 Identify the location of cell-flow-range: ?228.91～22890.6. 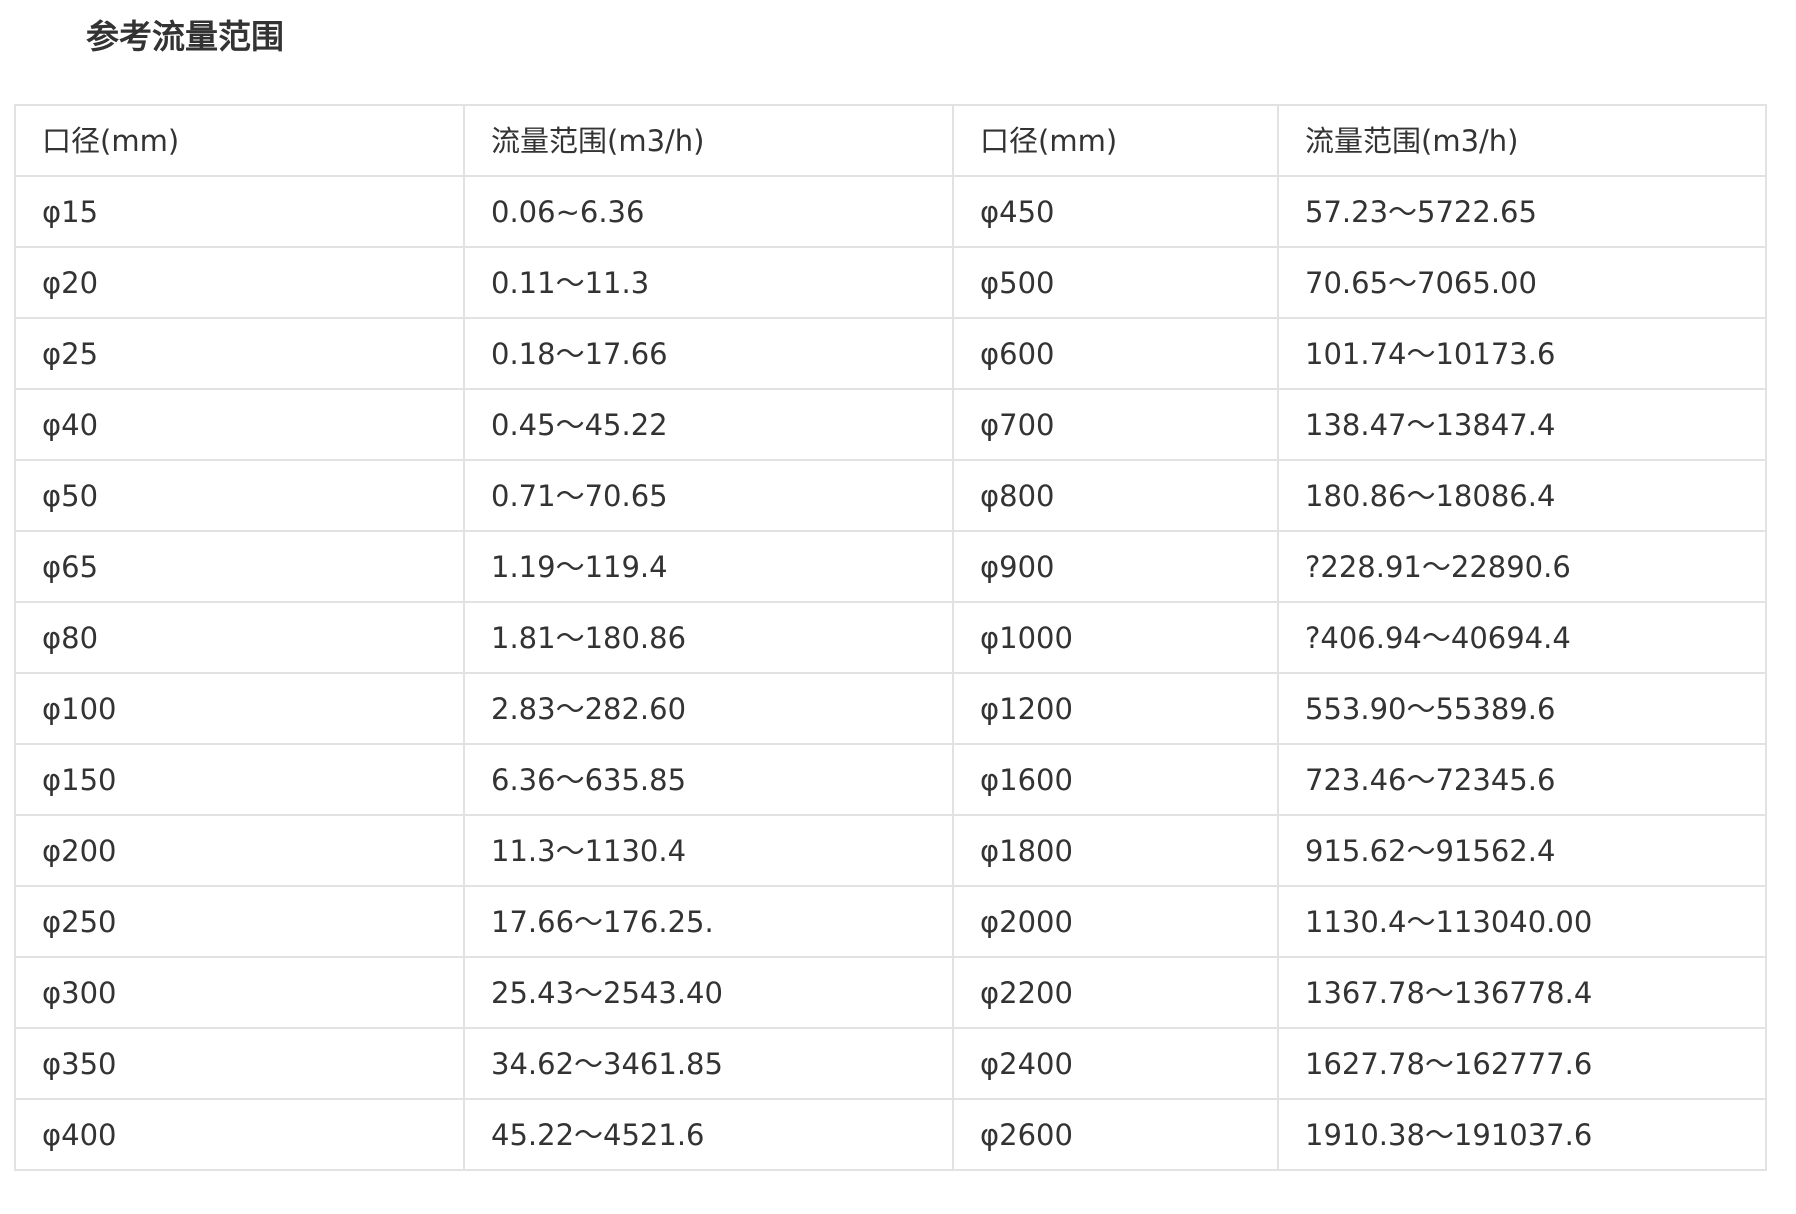
(1522, 566).